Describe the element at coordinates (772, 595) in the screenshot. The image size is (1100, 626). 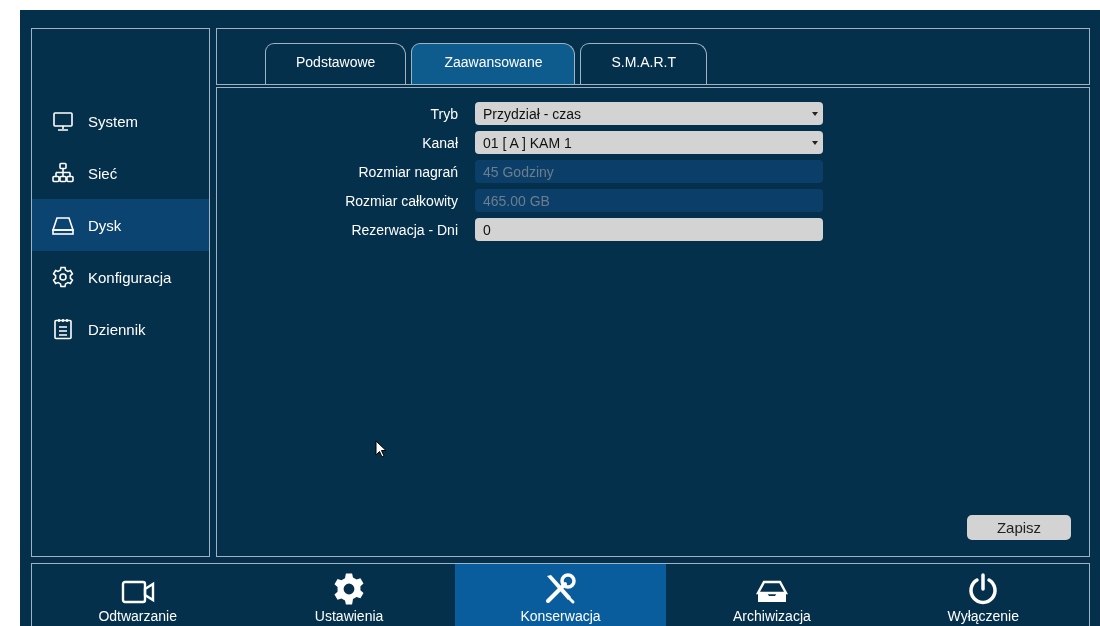
I see `nav-item: Archiwizacja` at that location.